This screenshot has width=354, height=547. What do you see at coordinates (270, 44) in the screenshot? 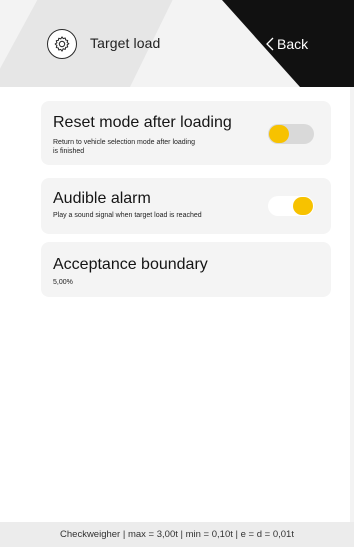
I see `chevron-left-icon` at bounding box center [270, 44].